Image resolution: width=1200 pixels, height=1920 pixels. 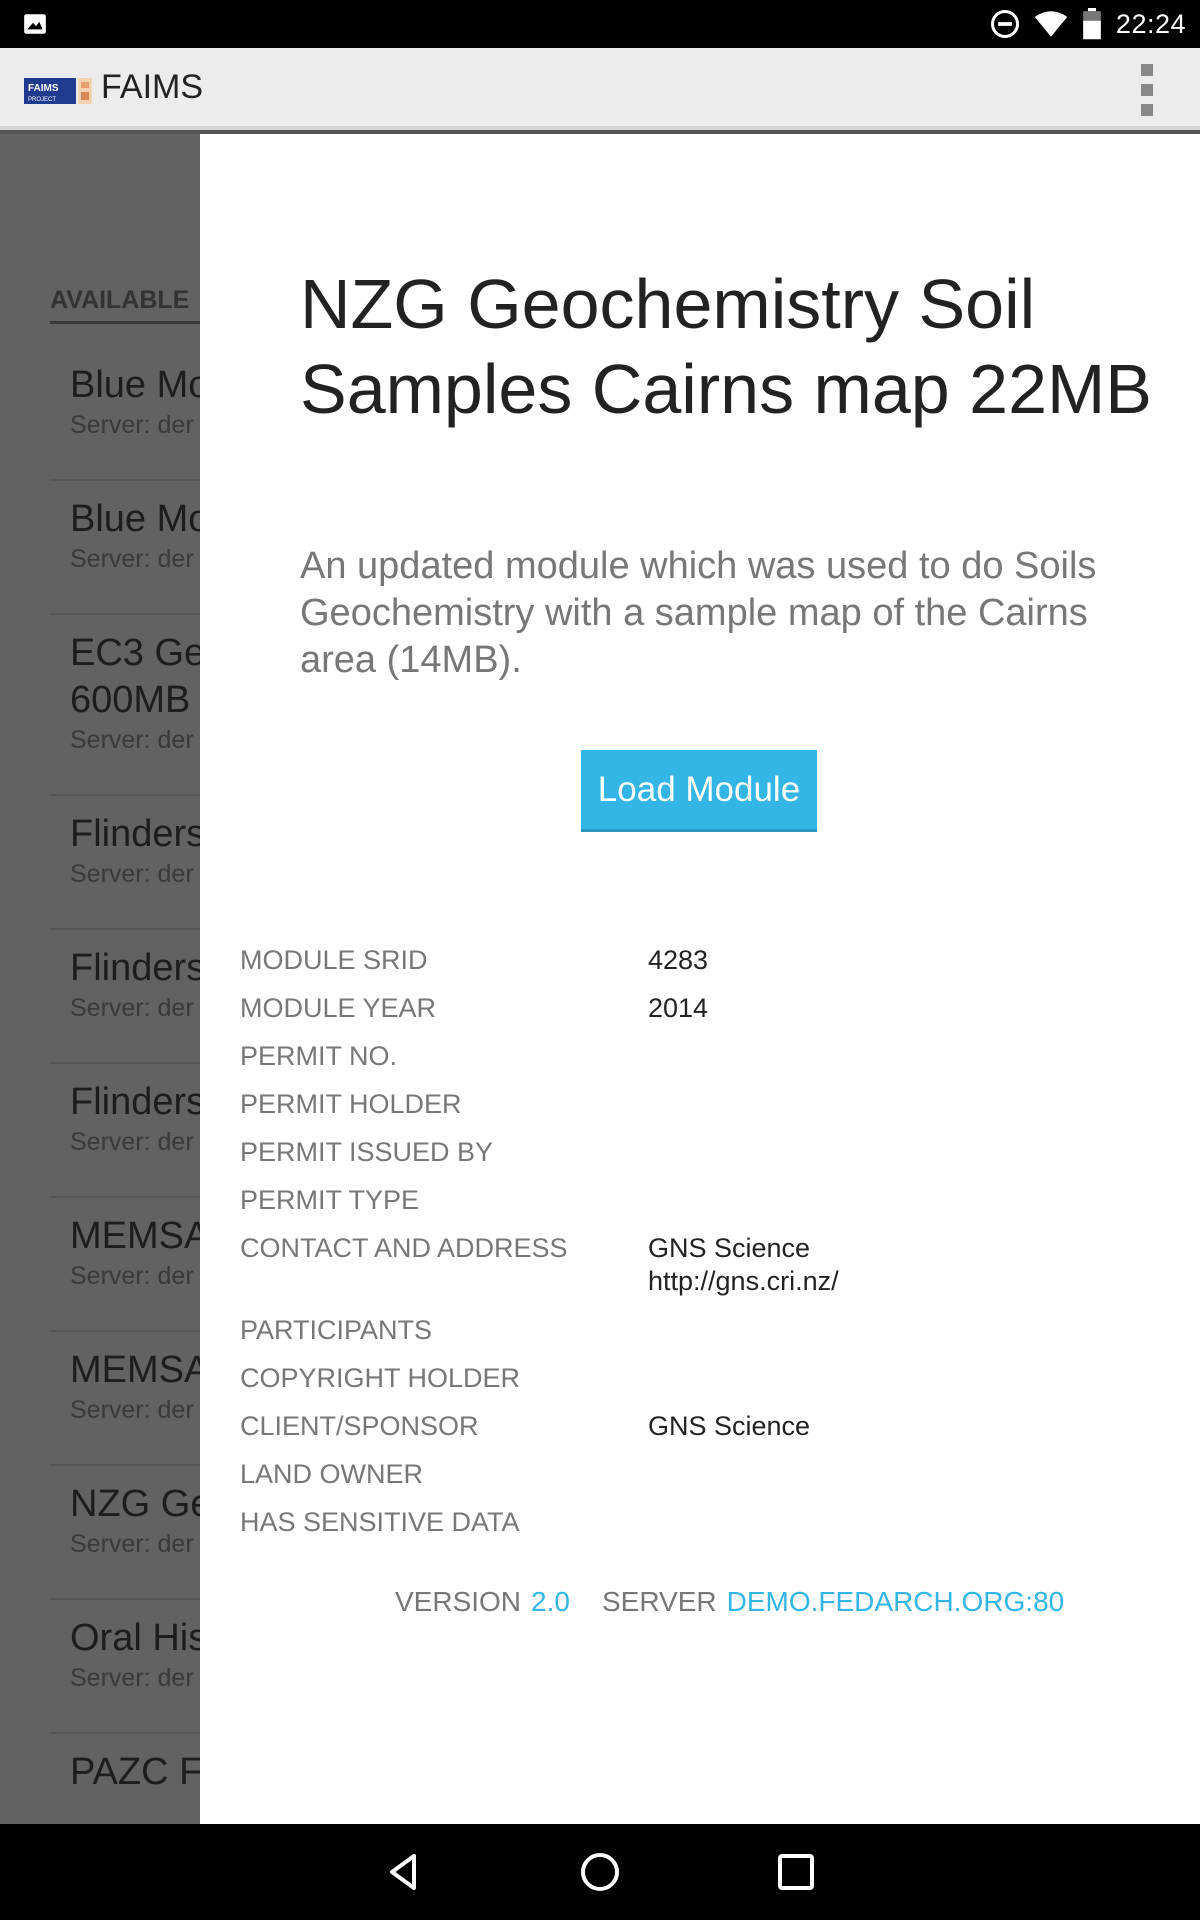 What do you see at coordinates (729, 1248) in the screenshot?
I see `contact-name: GNS Science` at bounding box center [729, 1248].